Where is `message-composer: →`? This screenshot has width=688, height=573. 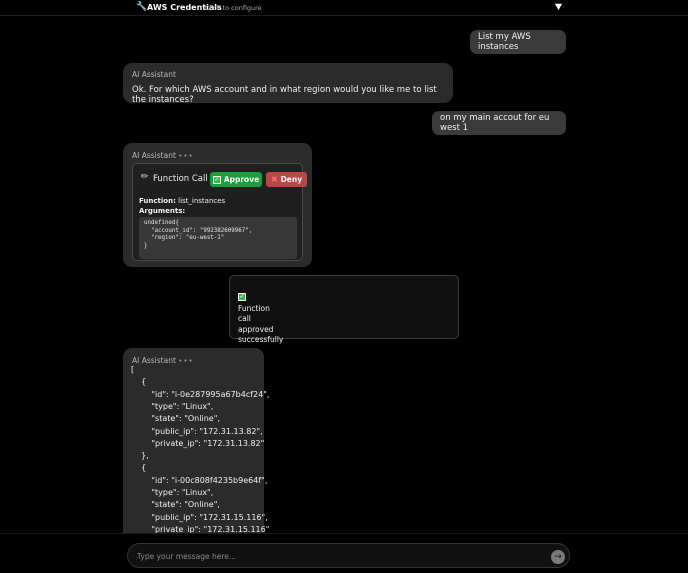
message-composer: → is located at coordinates (348, 555).